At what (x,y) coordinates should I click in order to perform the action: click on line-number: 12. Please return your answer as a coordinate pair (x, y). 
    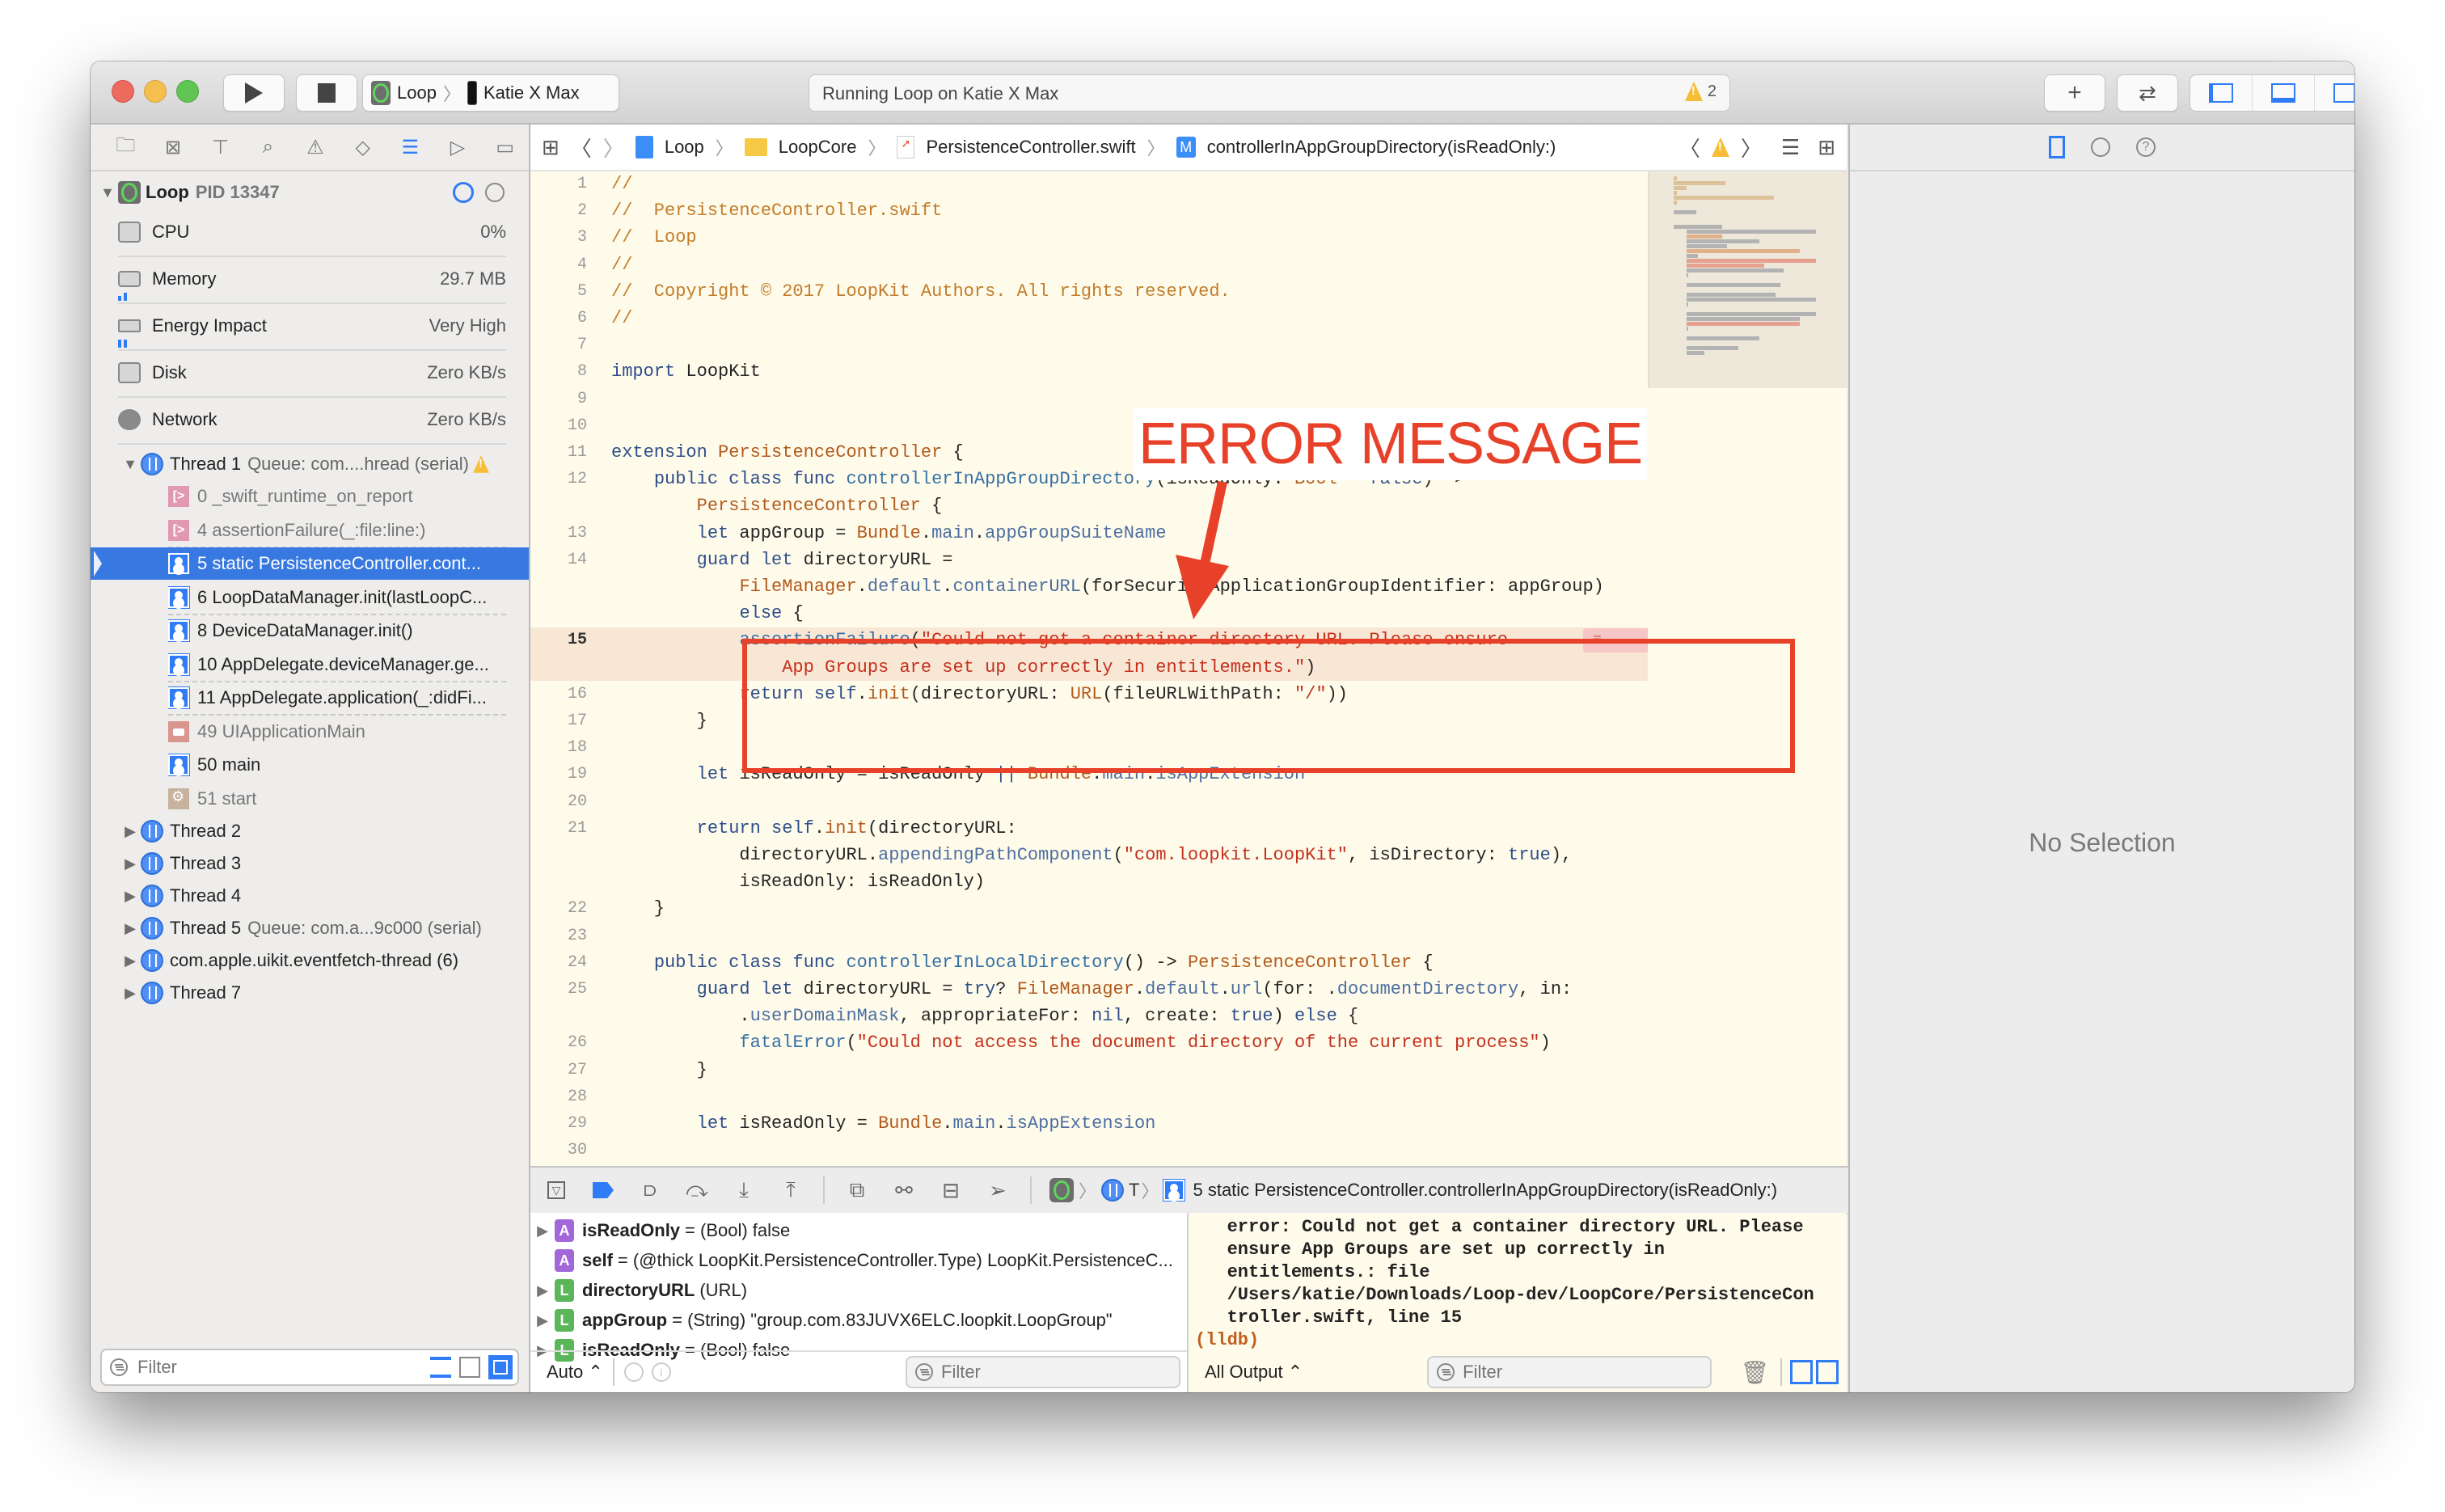
    Looking at the image, I should click on (558, 479).